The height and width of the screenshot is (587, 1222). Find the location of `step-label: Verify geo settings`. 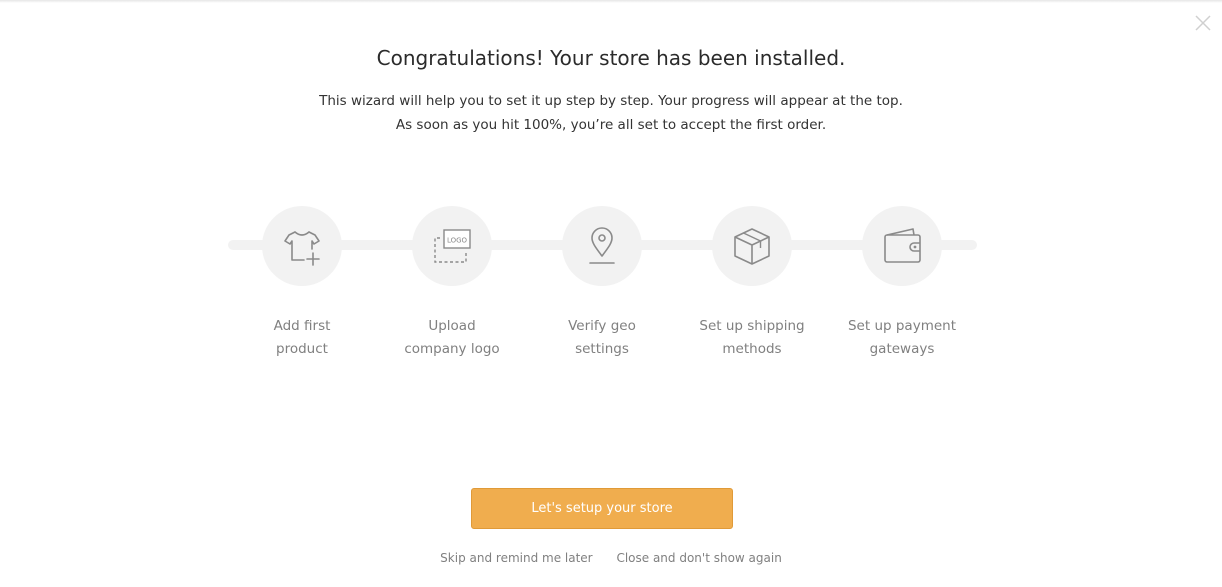

step-label: Verify geo settings is located at coordinates (602, 337).